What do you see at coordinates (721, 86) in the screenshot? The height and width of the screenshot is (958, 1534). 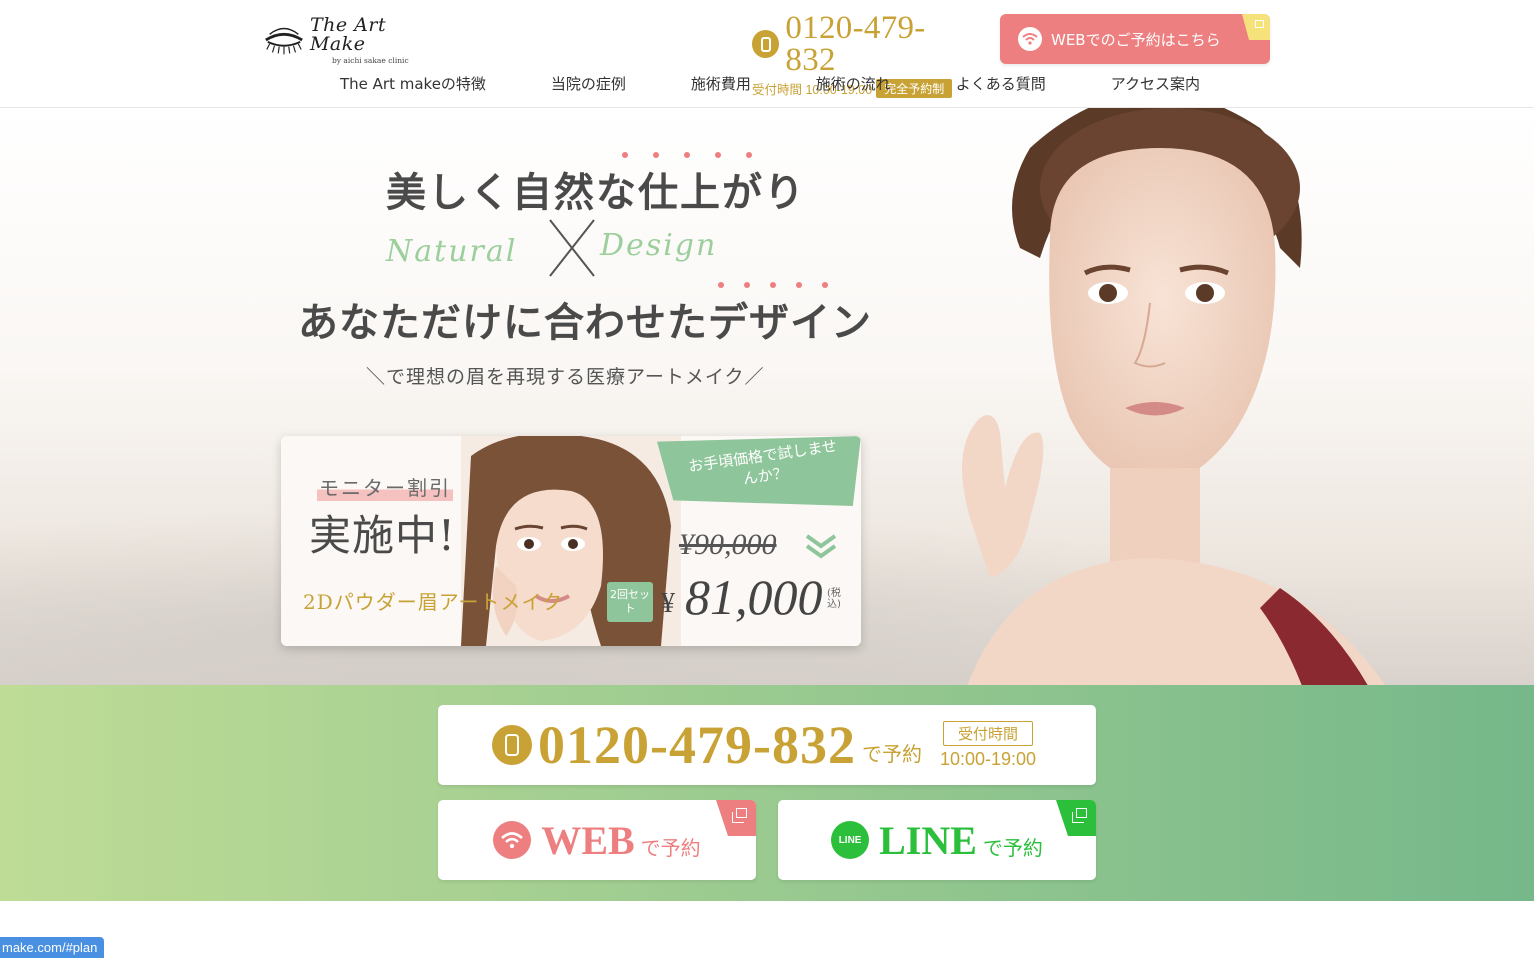 I see `nav-item-price: 施術費用` at bounding box center [721, 86].